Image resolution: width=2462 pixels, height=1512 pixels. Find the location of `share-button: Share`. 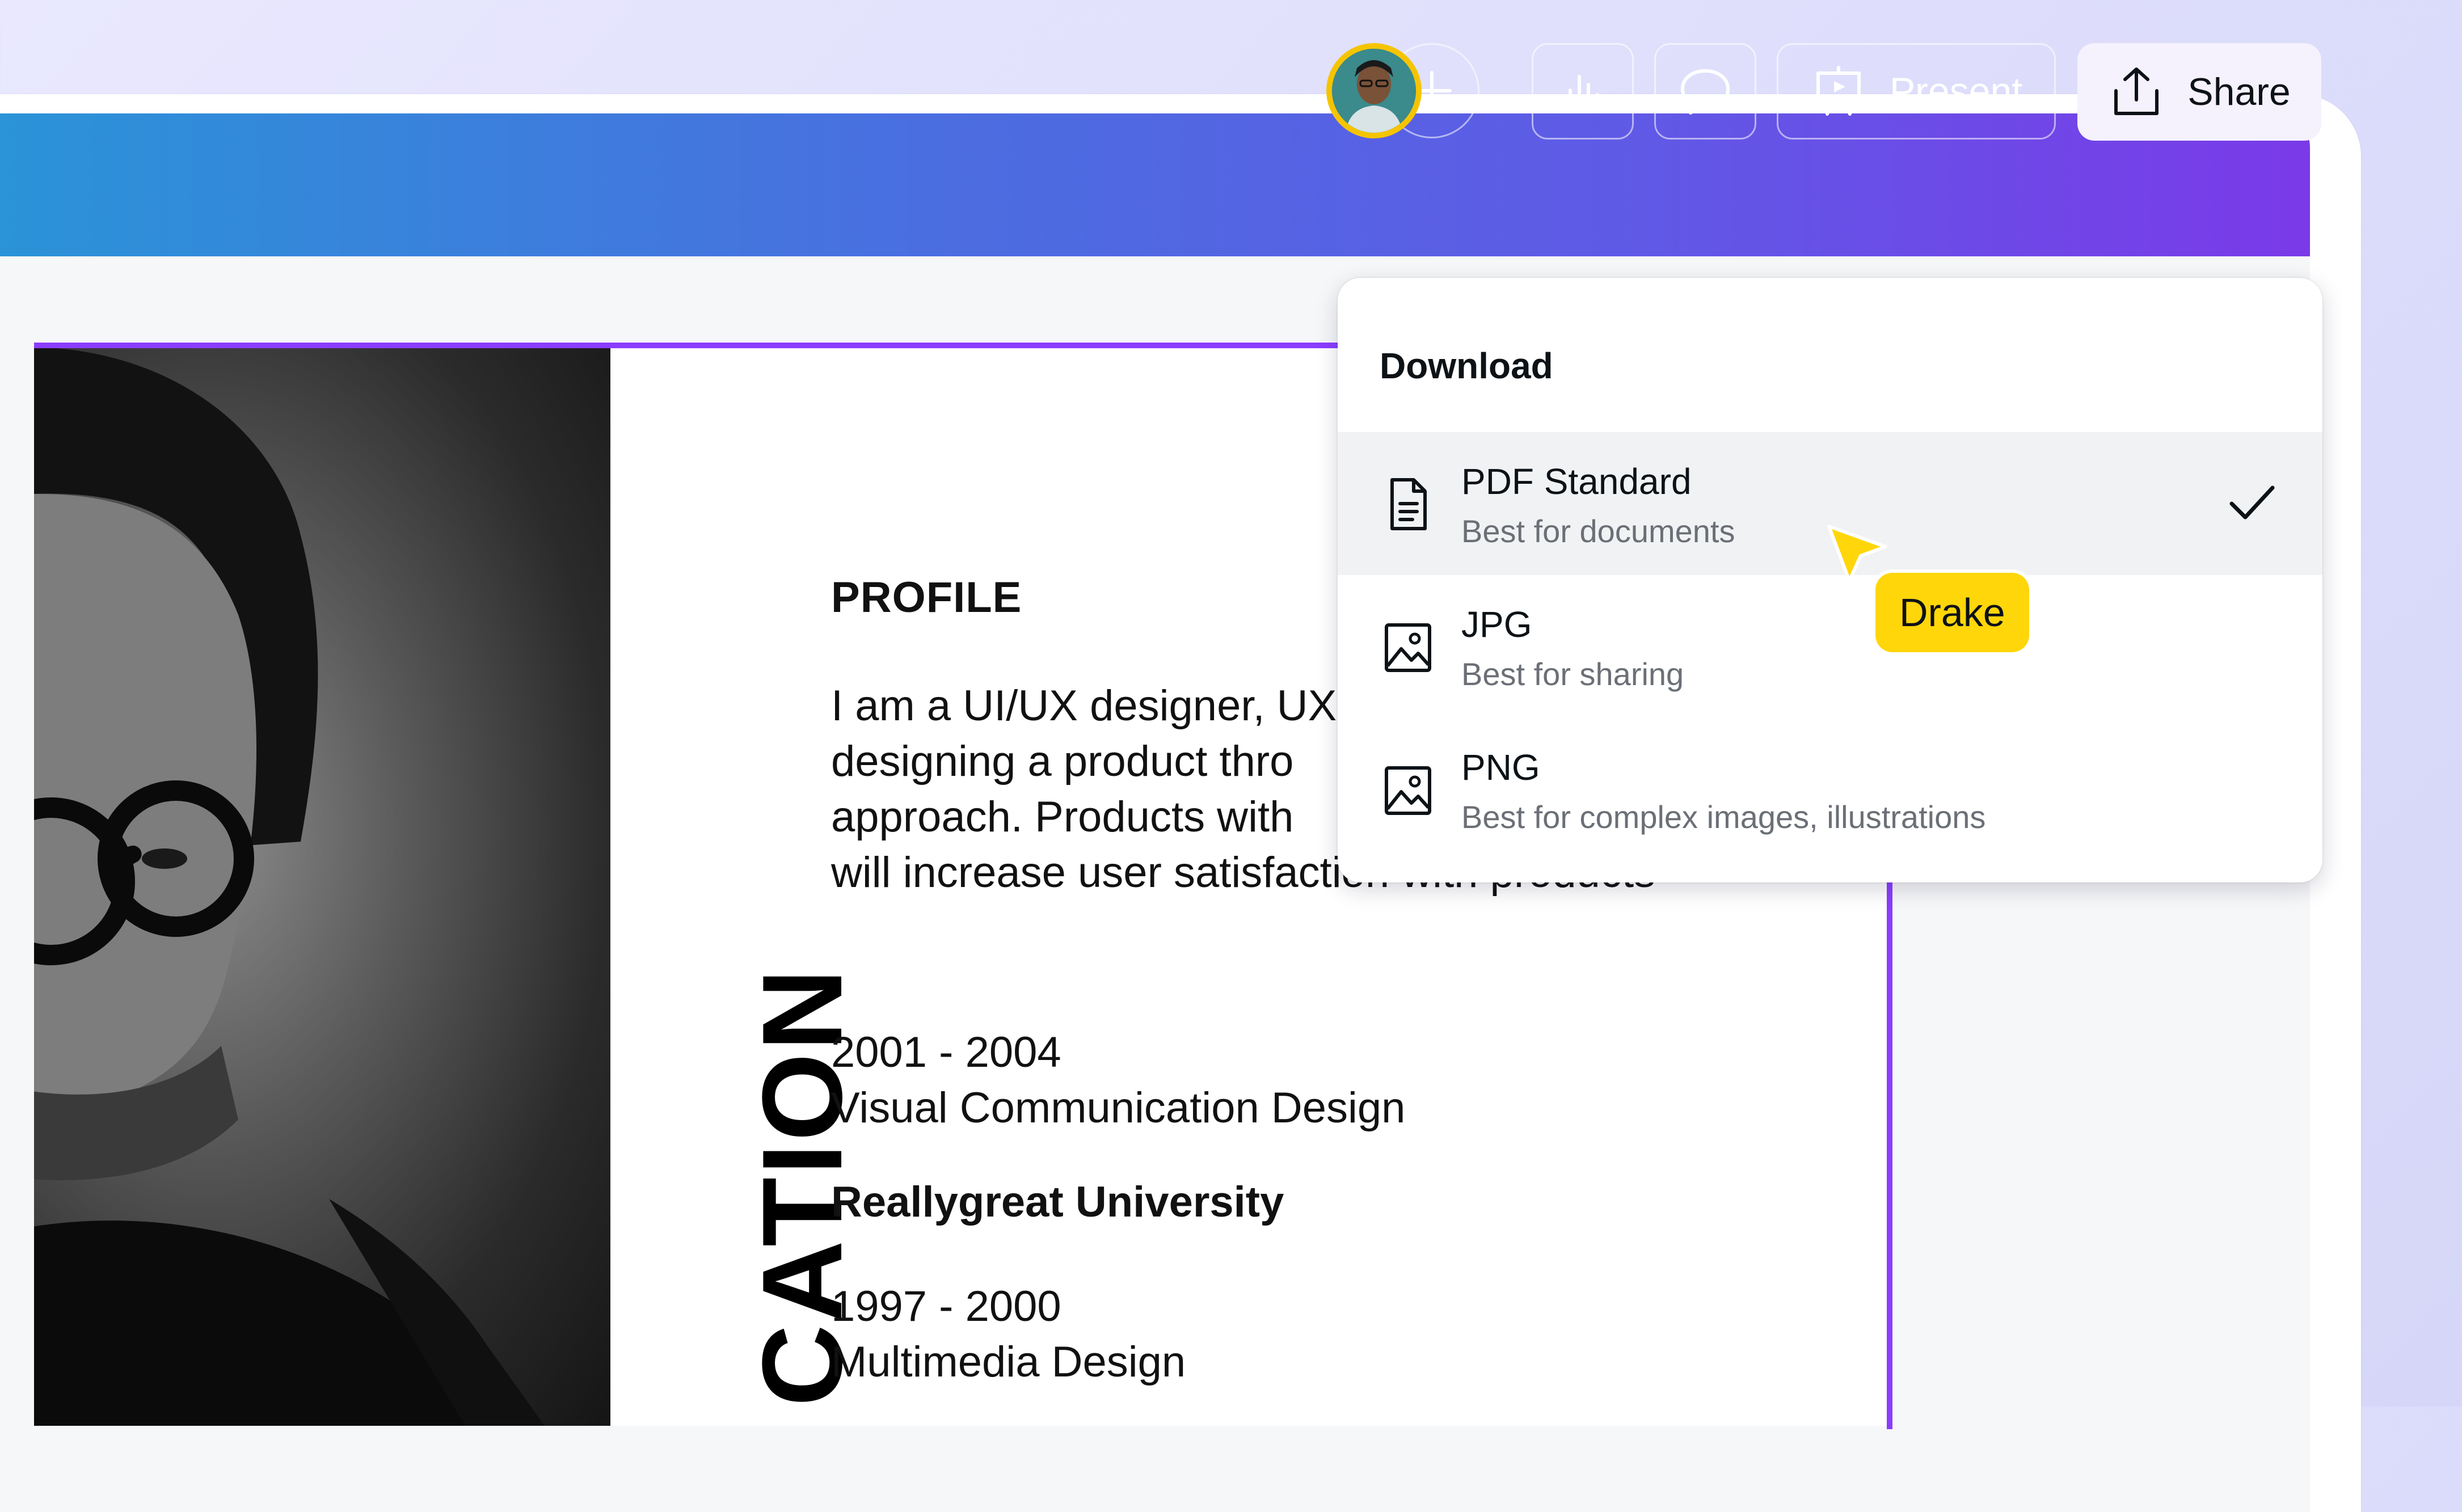

share-button: Share is located at coordinates (2199, 92).